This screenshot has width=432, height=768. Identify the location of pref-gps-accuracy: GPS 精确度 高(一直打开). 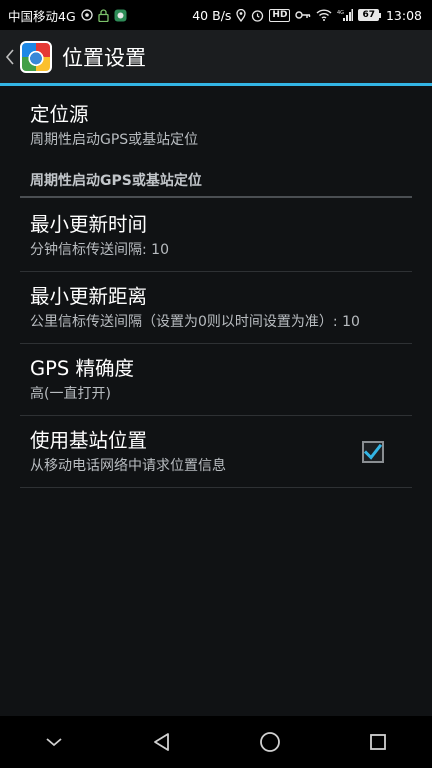
(216, 380).